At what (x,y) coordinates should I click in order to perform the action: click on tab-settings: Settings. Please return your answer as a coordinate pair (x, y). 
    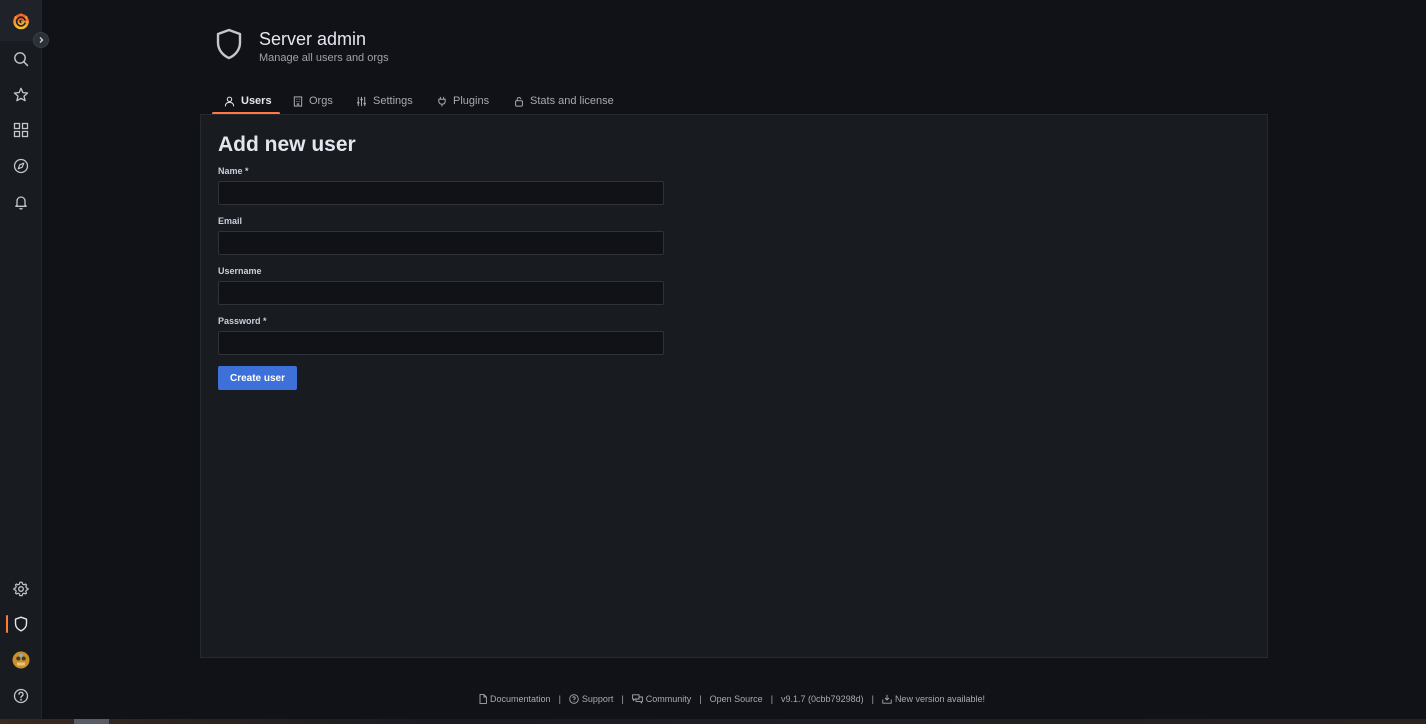
    Looking at the image, I should click on (384, 101).